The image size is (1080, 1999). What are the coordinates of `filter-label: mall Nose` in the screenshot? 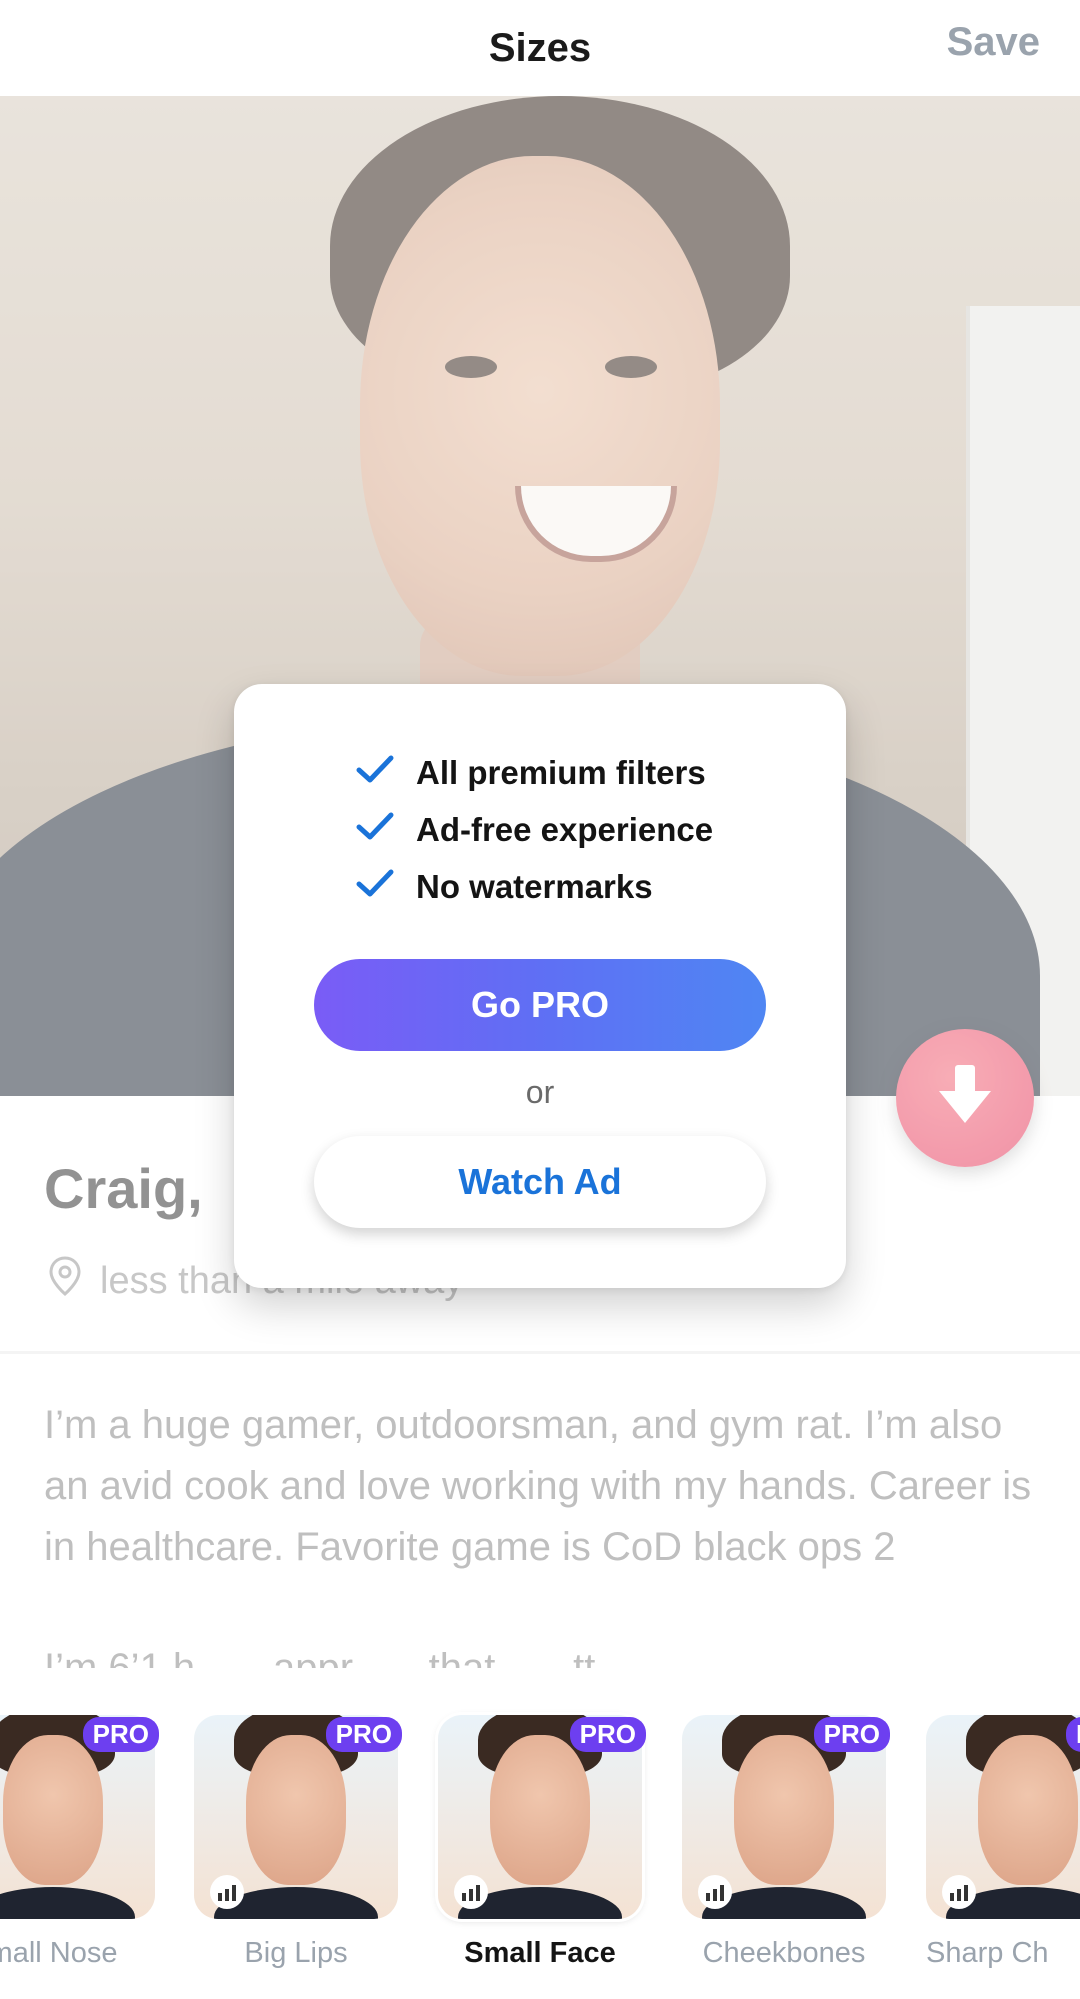 It's located at (59, 1953).